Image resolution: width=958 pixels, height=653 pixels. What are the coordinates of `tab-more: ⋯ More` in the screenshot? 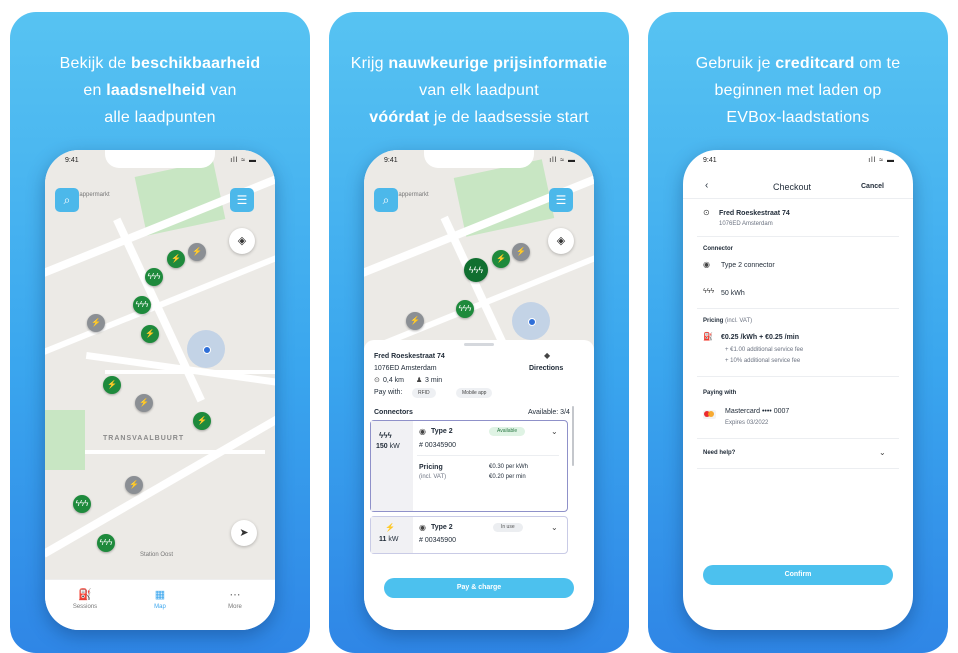 It's located at (235, 599).